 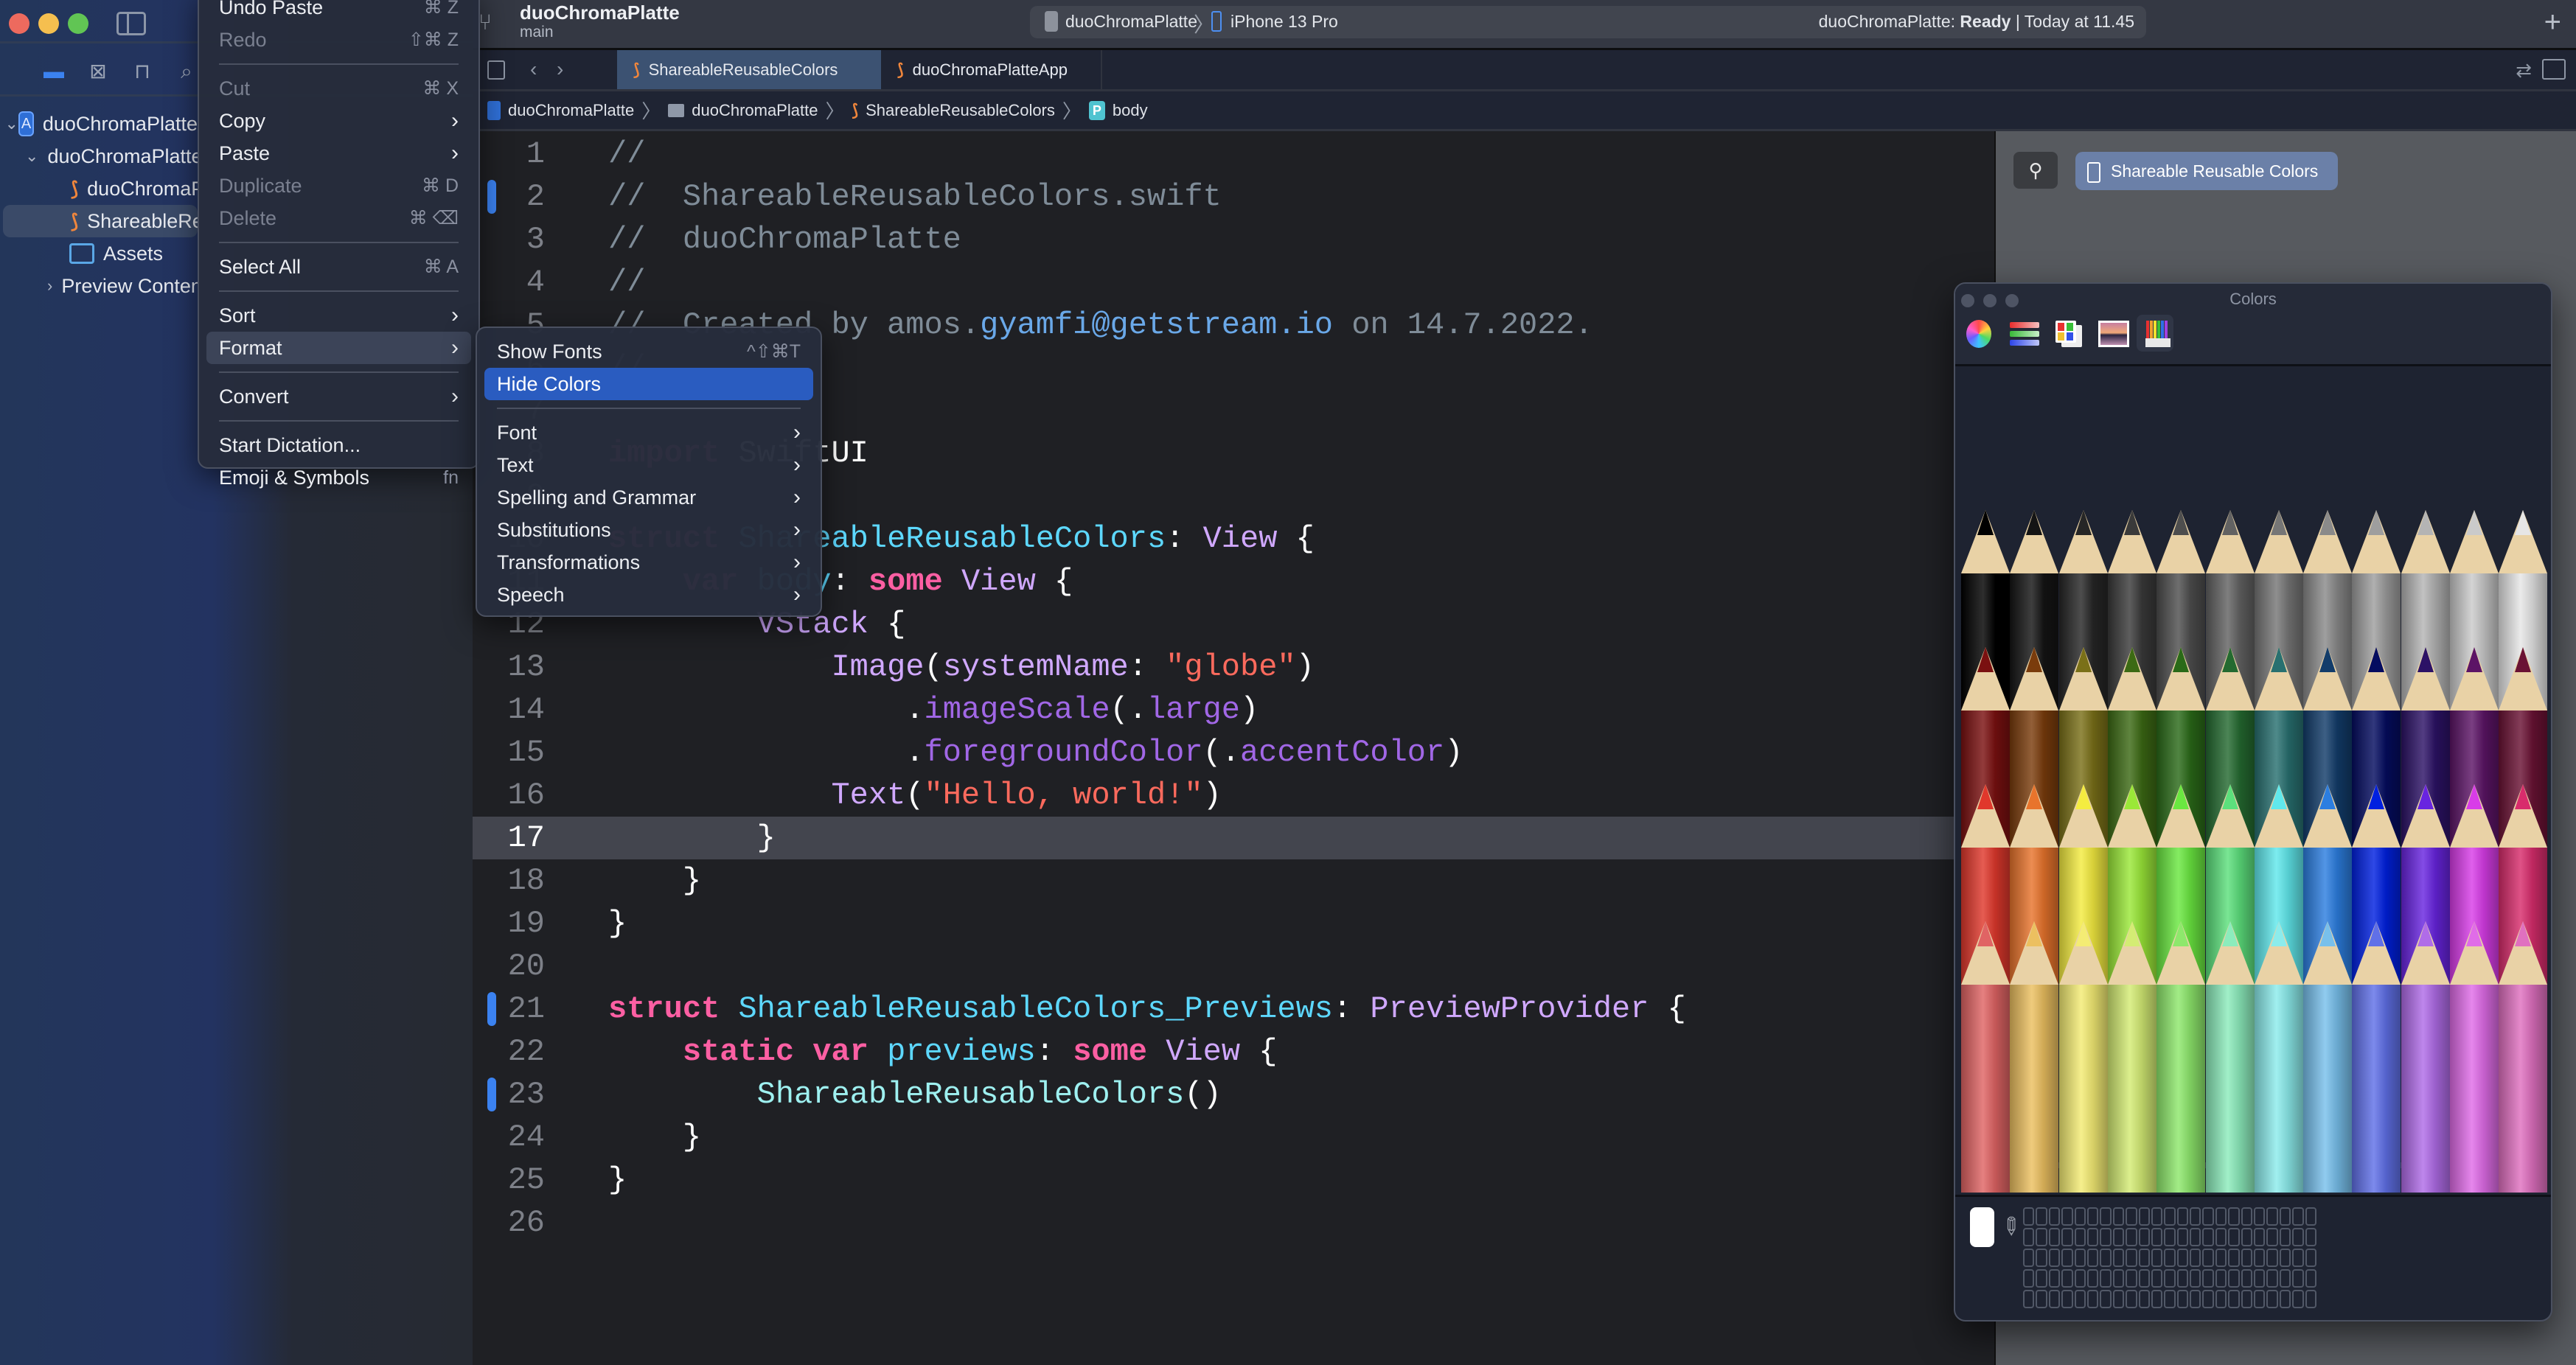 I want to click on forward-chevron-icon: ›, so click(x=560, y=69).